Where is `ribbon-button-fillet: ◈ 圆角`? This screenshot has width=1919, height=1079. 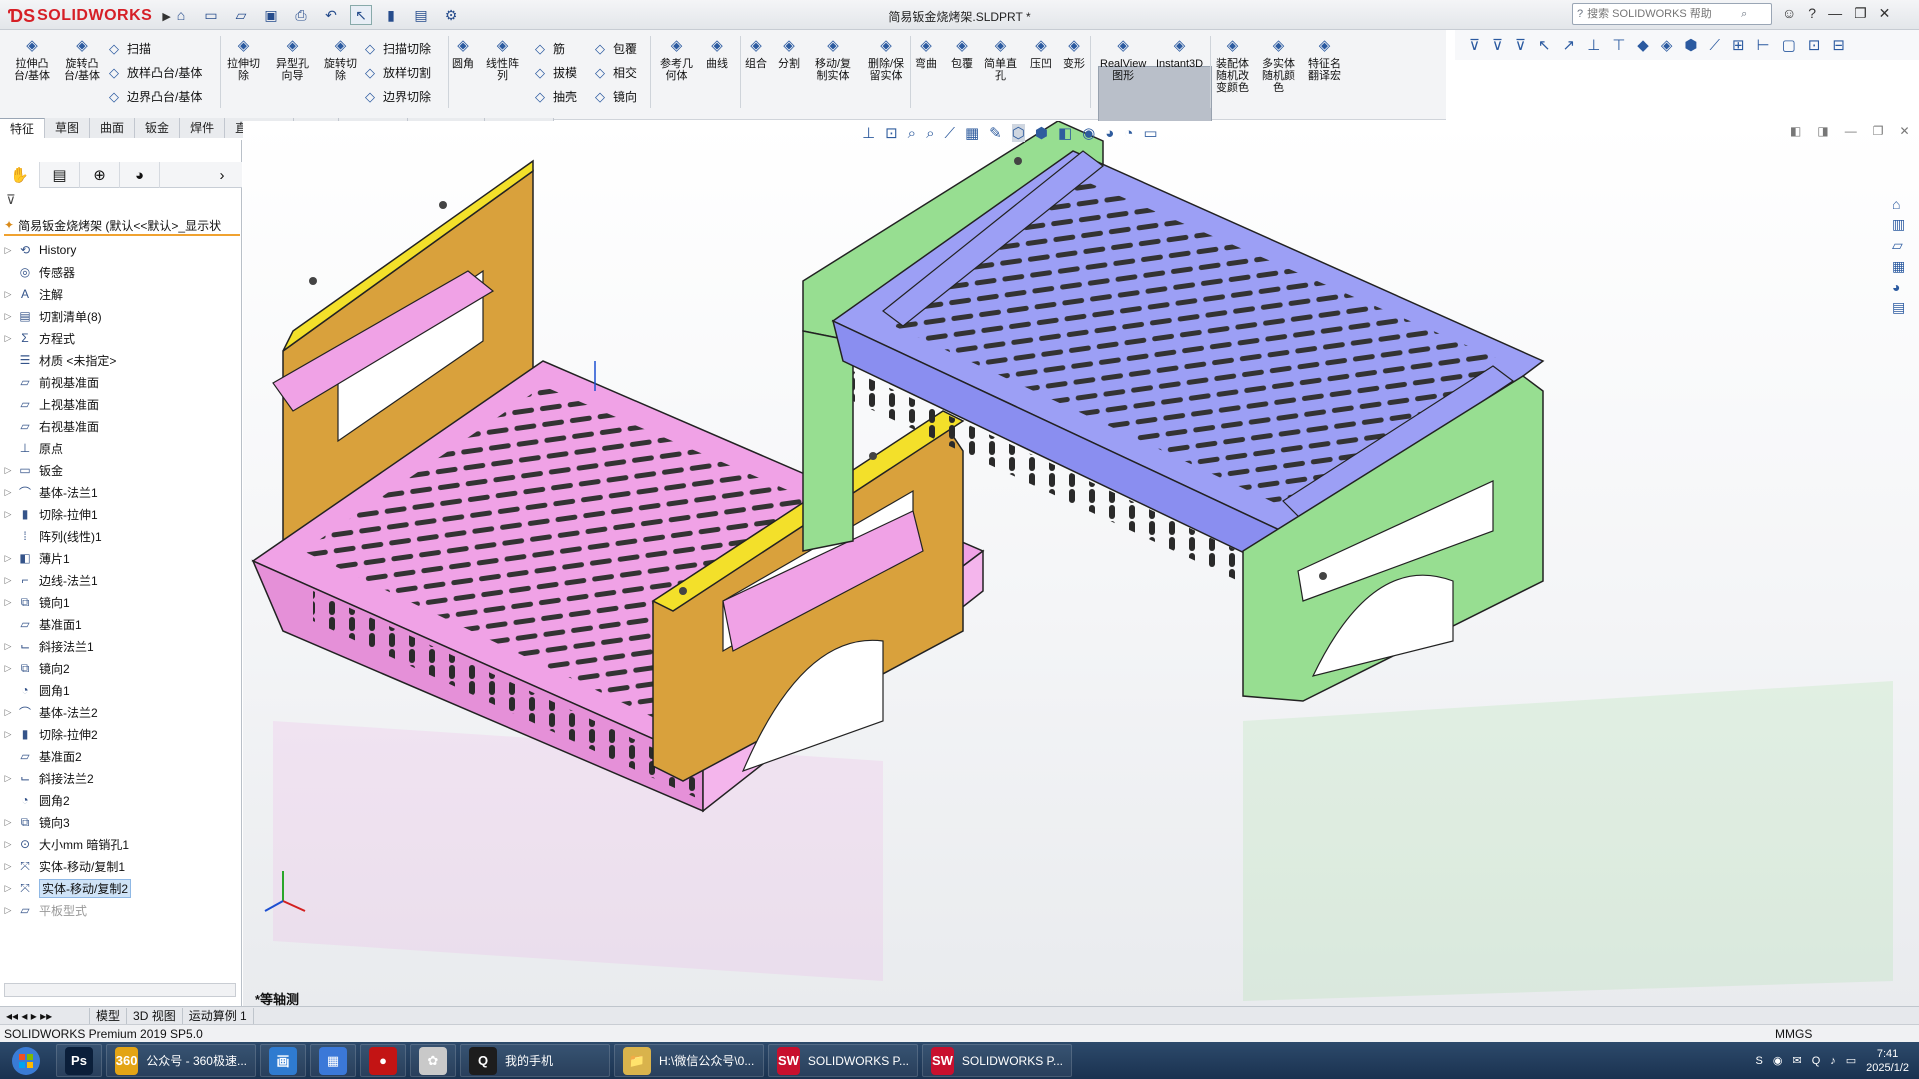 ribbon-button-fillet: ◈ 圆角 is located at coordinates (463, 53).